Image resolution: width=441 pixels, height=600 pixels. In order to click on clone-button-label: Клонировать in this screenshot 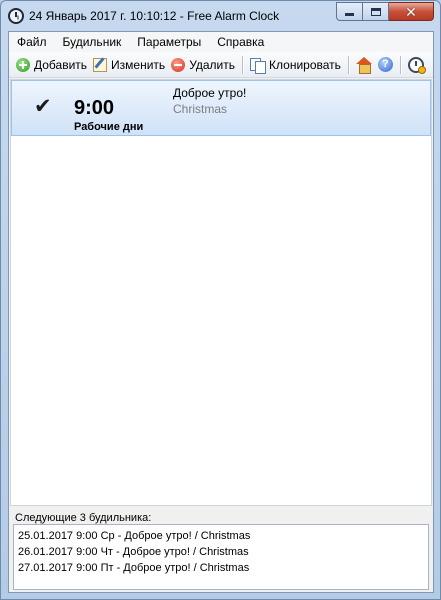, I will do `click(305, 64)`.